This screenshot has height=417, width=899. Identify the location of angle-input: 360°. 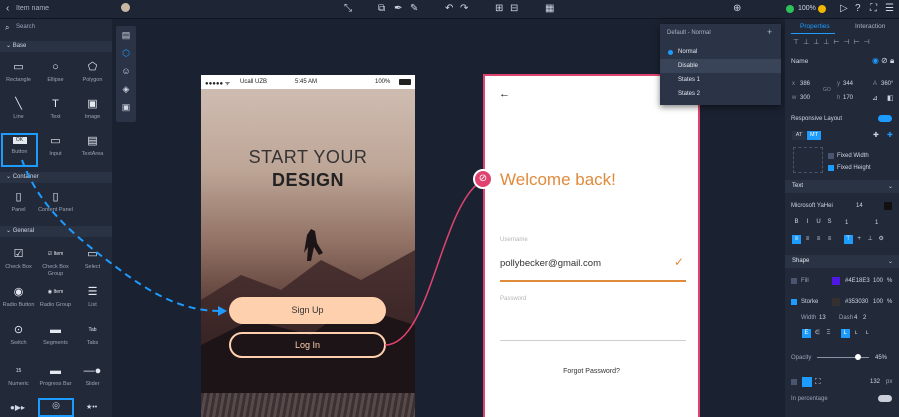
(887, 84).